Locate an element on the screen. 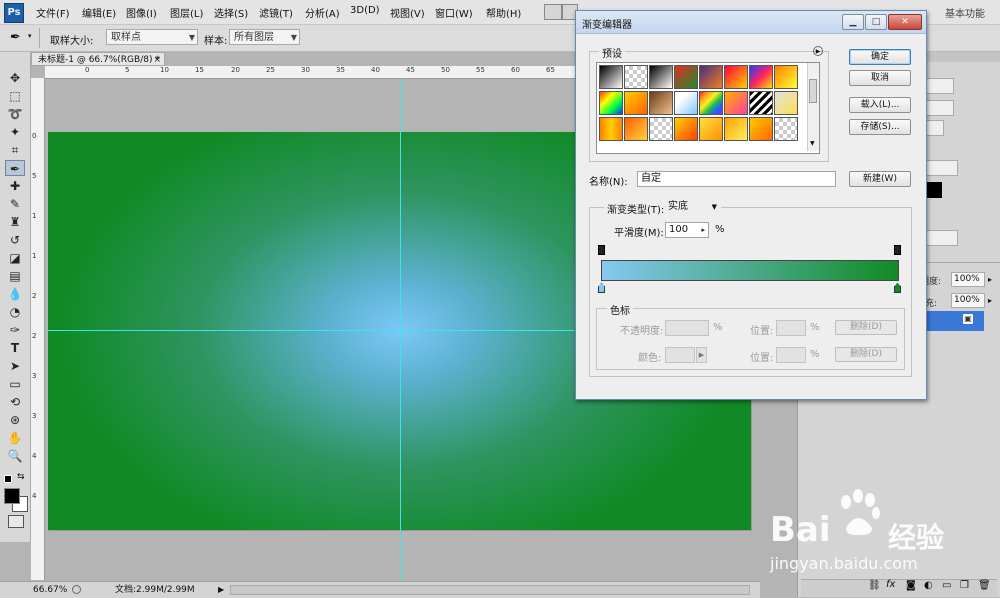 The image size is (1000, 598). document-tab: 未标题-1 @ 66.7%(RGB/8) * × is located at coordinates (98, 59).